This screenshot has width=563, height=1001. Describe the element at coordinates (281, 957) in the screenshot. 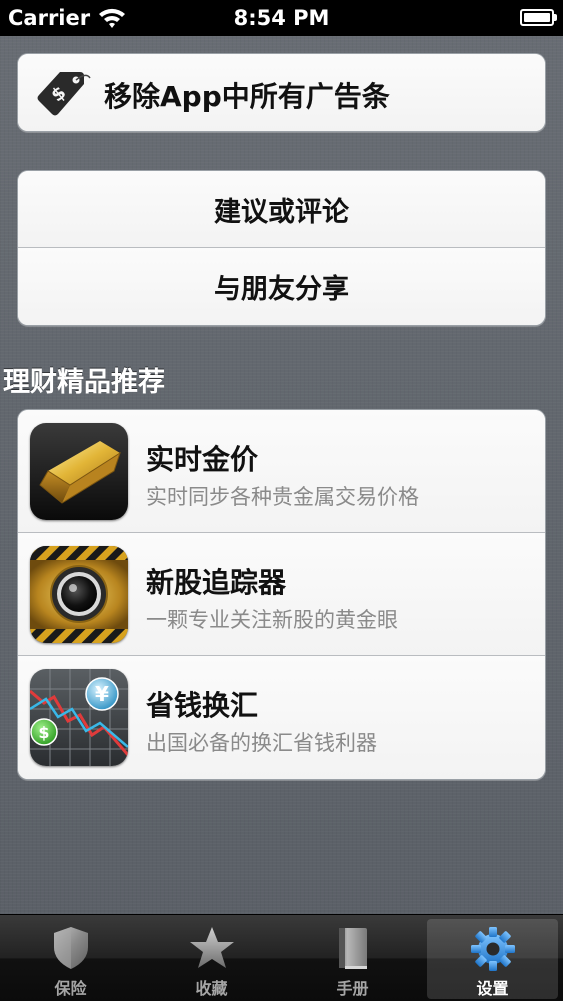

I see `tab-bar: 保险 收藏 手册 设置` at that location.